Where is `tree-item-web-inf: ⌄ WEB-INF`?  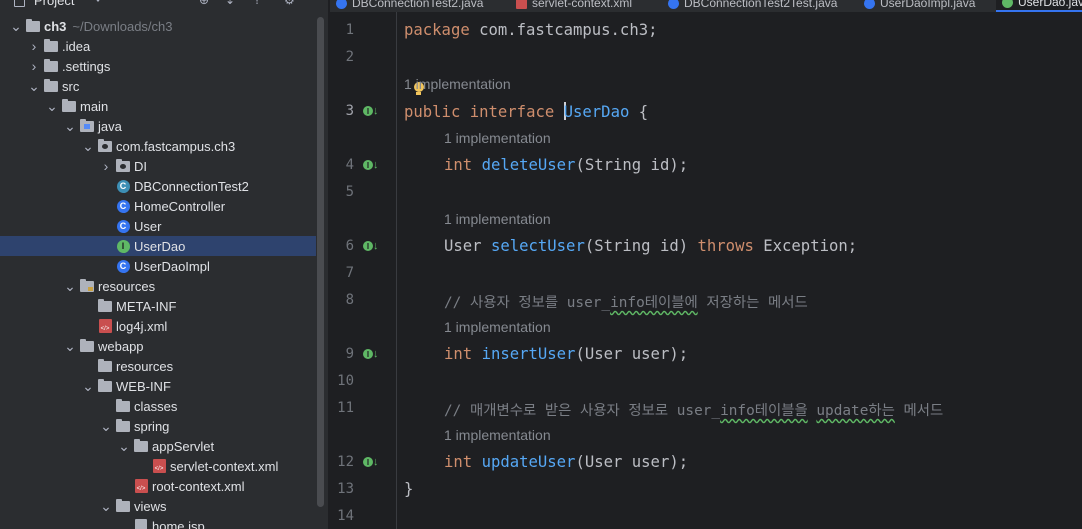
tree-item-web-inf: ⌄ WEB-INF is located at coordinates (158, 386).